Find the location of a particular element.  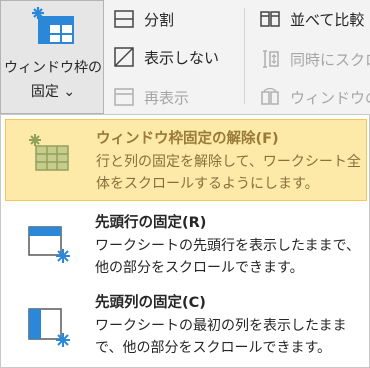

freeze-panes-button: ウィンドウ枠の 固定 ⌄ is located at coordinates (52, 57).